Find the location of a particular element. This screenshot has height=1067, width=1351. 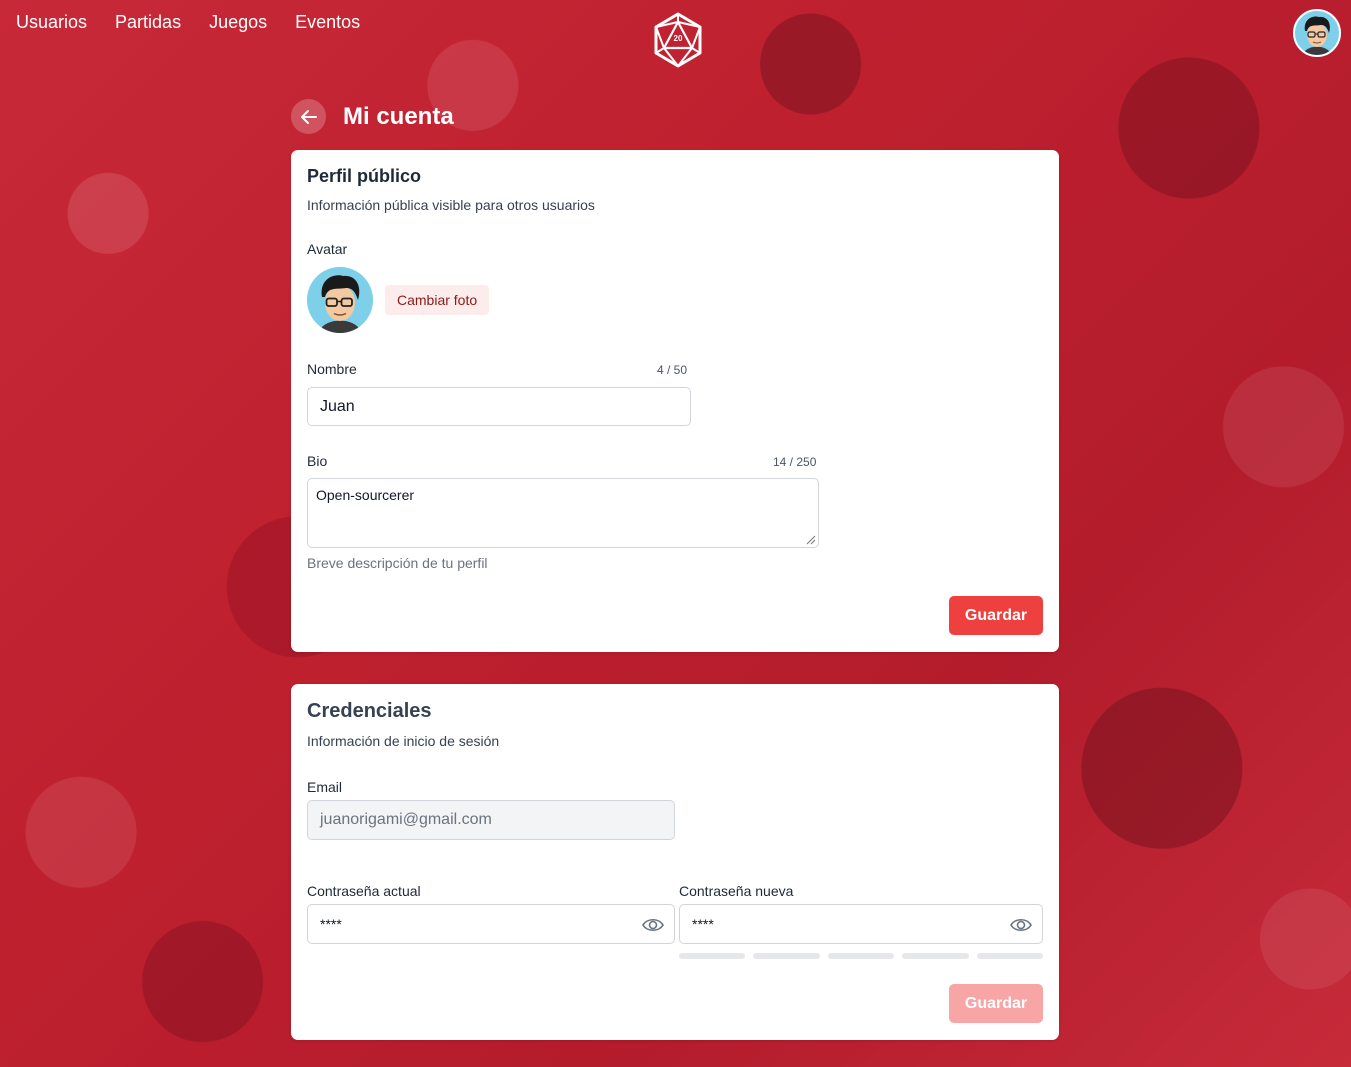

logo-number: 20 is located at coordinates (678, 38).